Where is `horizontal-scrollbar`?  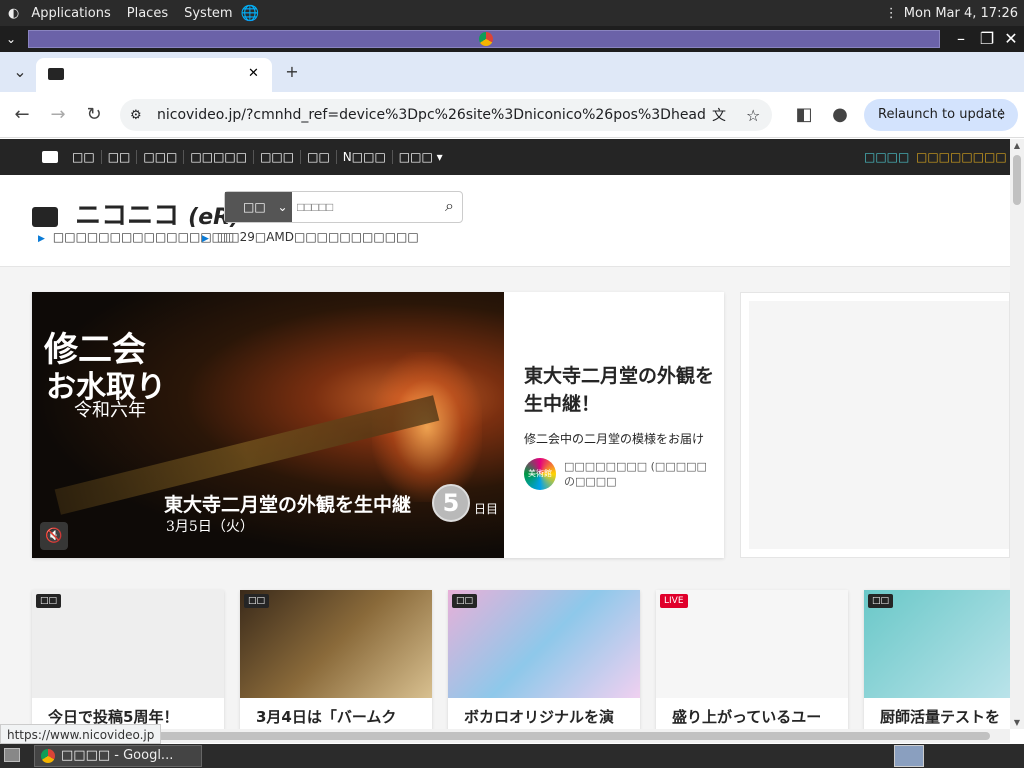
horizontal-scrollbar is located at coordinates (580, 736).